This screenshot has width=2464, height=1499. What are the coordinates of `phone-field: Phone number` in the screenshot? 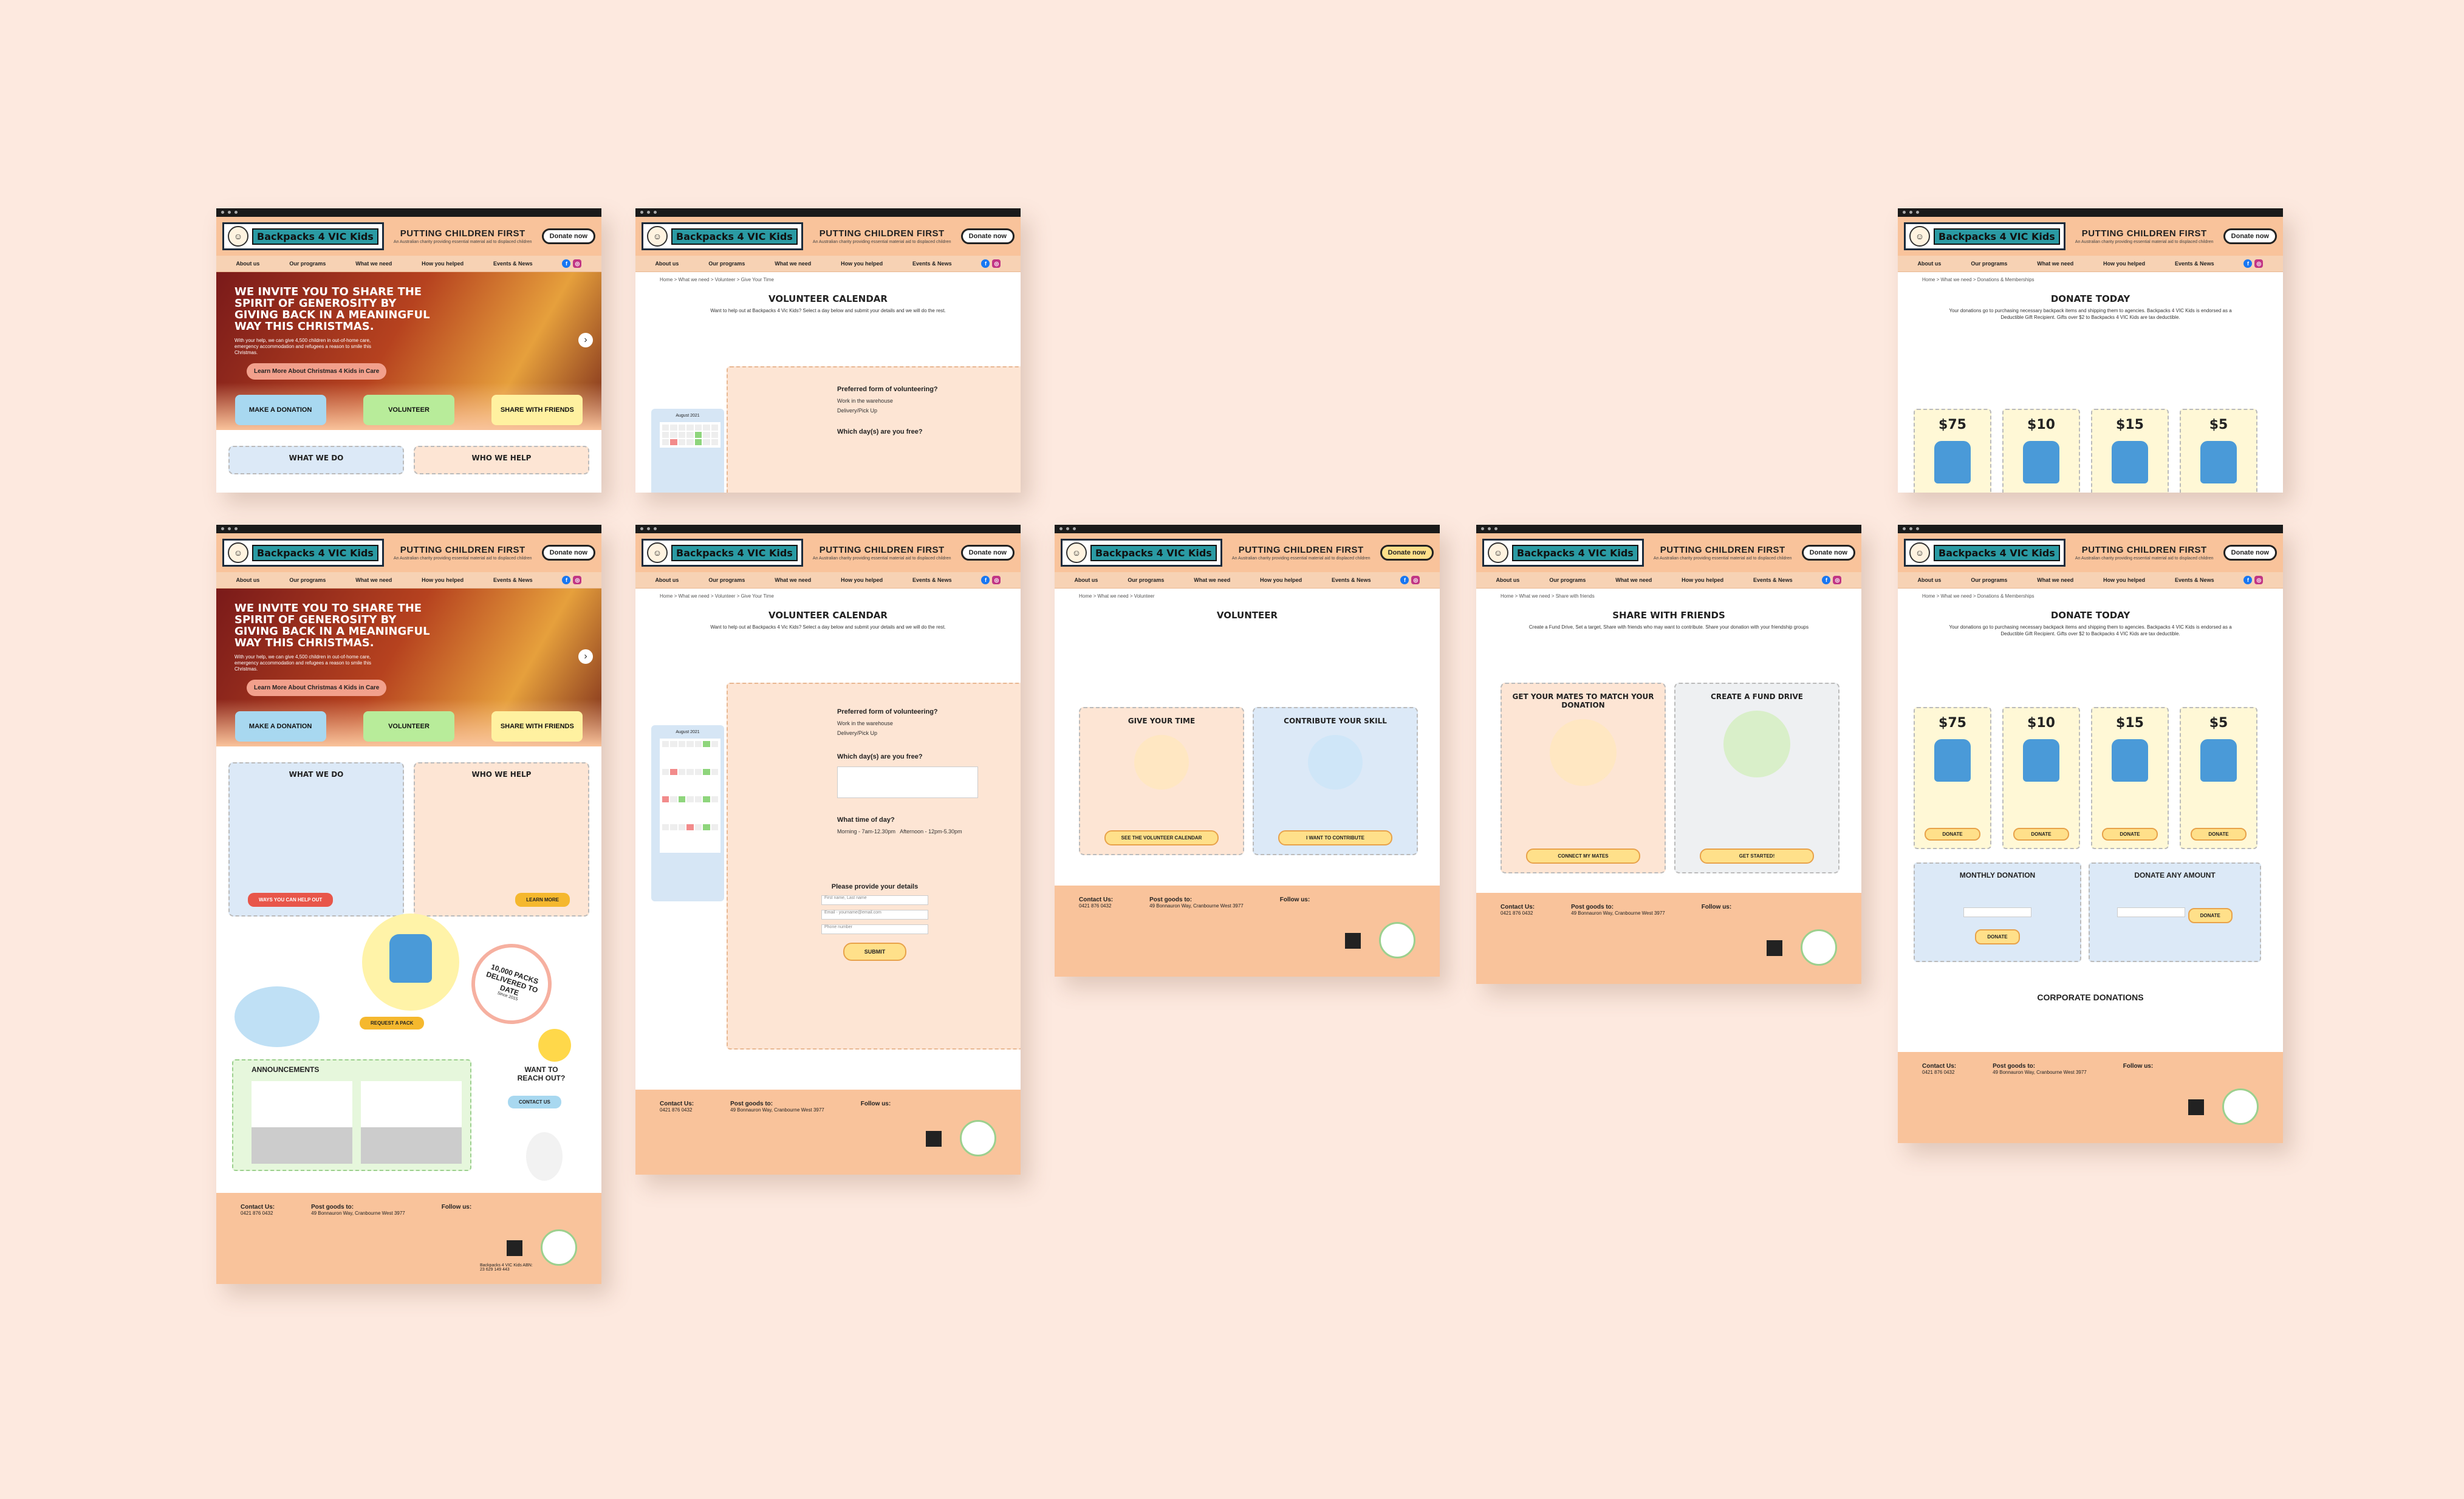 It's located at (874, 929).